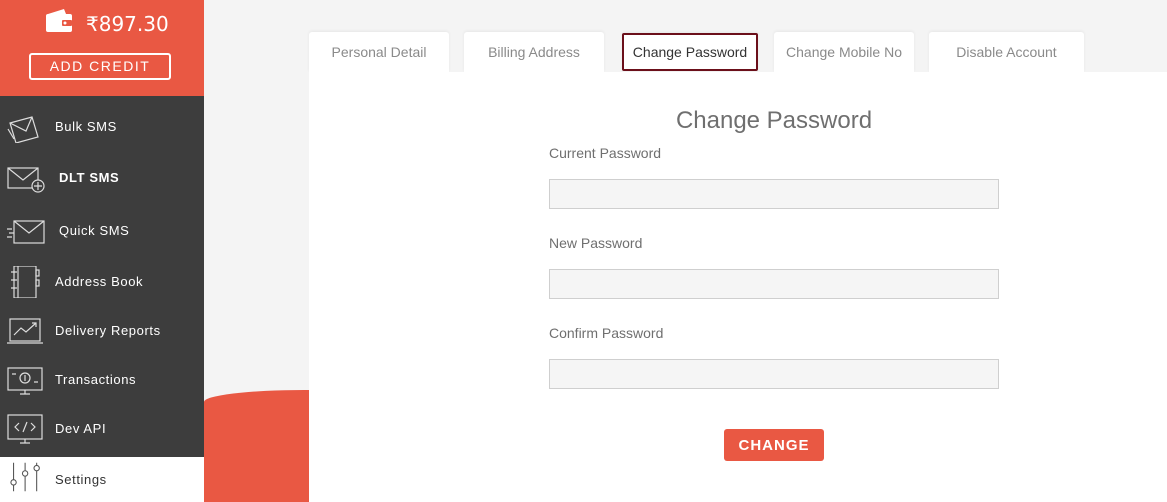  Describe the element at coordinates (81, 428) in the screenshot. I see `sidebar-item-label: Dev API` at that location.